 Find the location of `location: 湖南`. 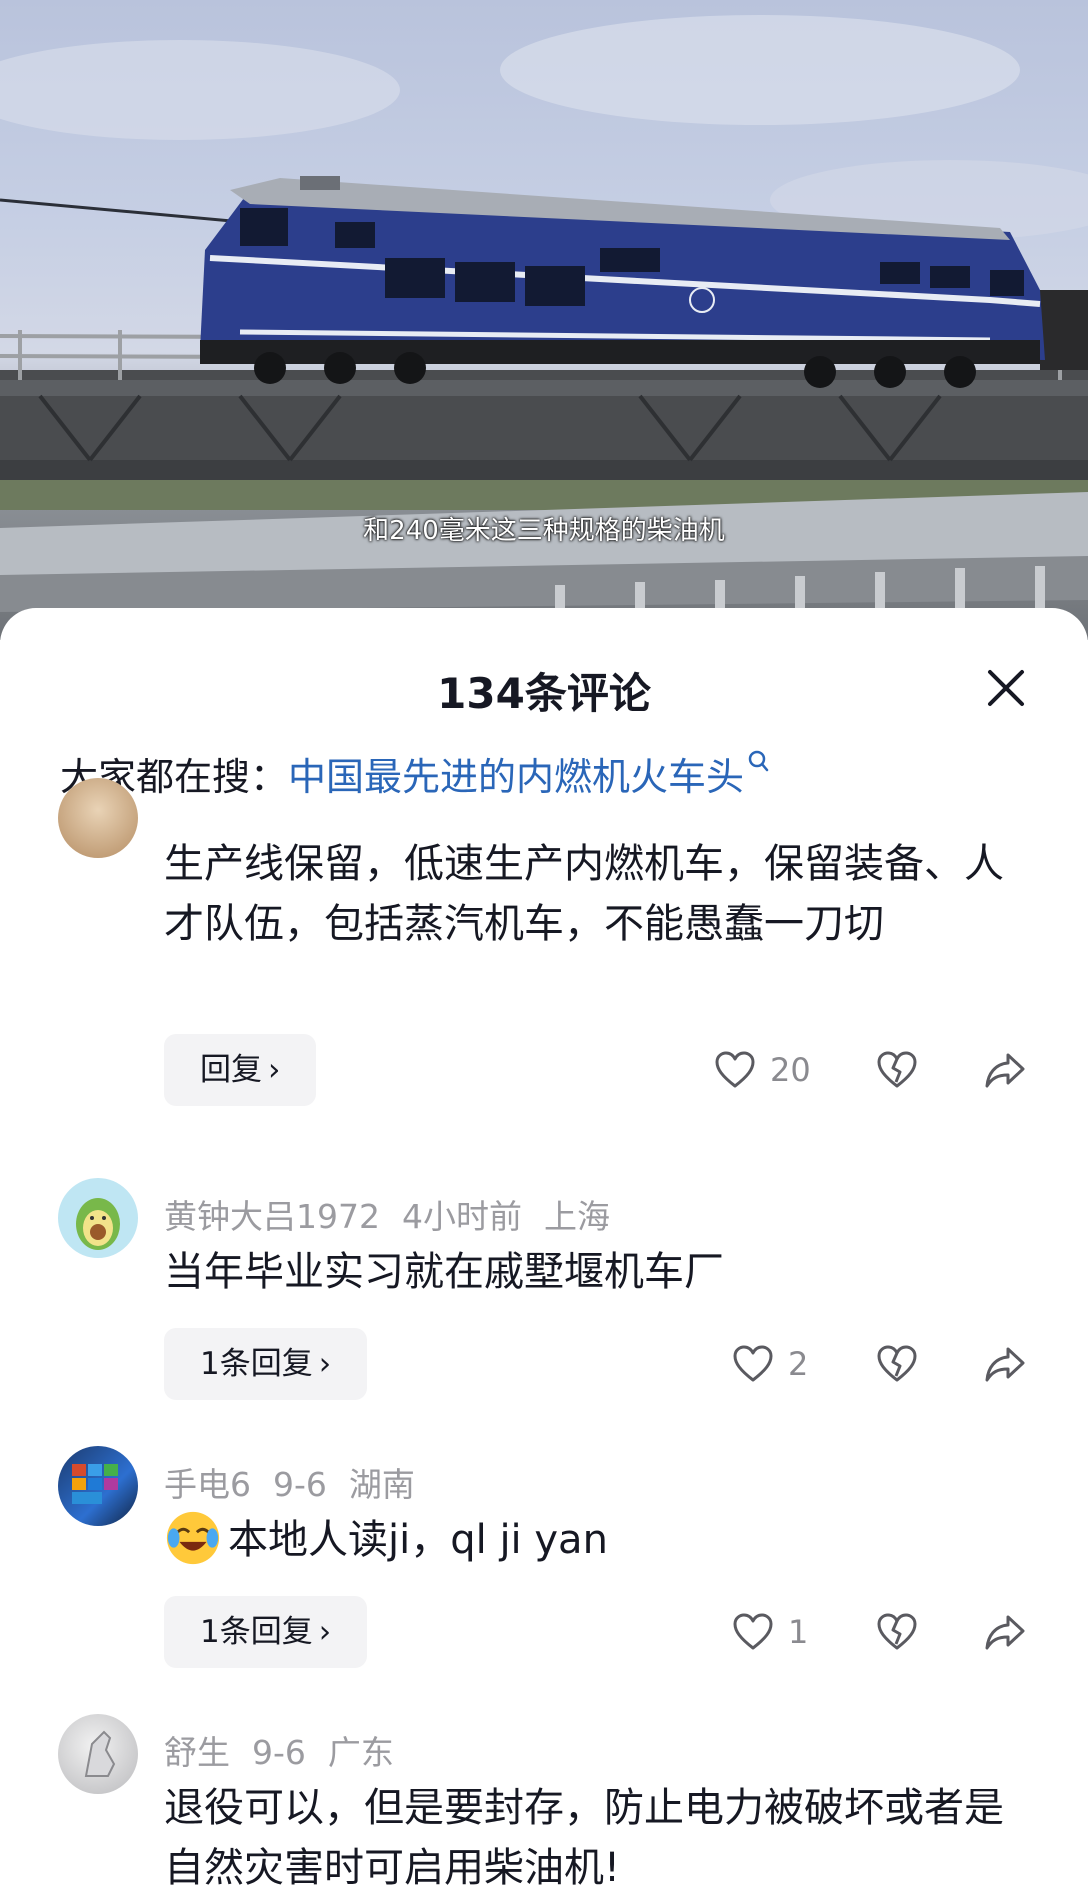

location: 湖南 is located at coordinates (381, 1484).